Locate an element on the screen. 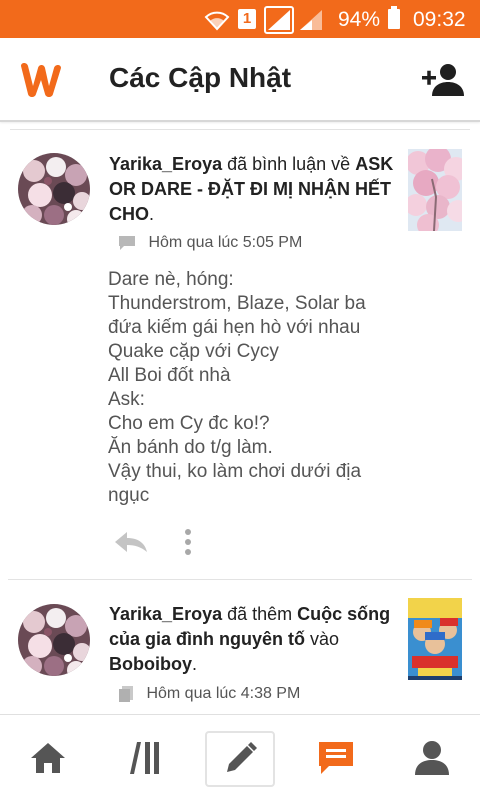 This screenshot has height=800, width=480. app-bar: Các Cập Nhật is located at coordinates (240, 80).